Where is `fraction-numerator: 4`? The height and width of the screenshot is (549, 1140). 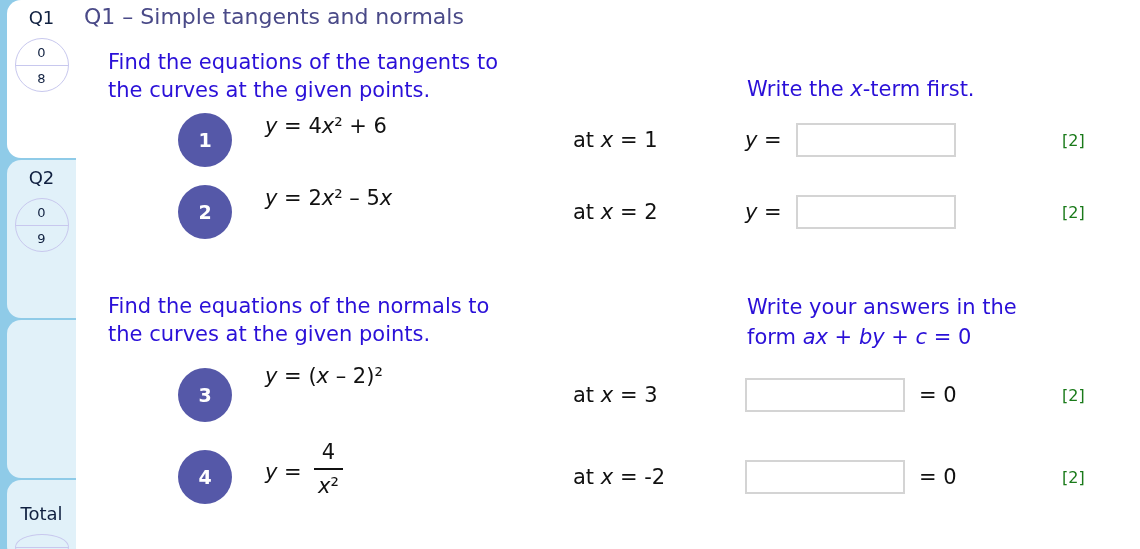 fraction-numerator: 4 is located at coordinates (328, 455).